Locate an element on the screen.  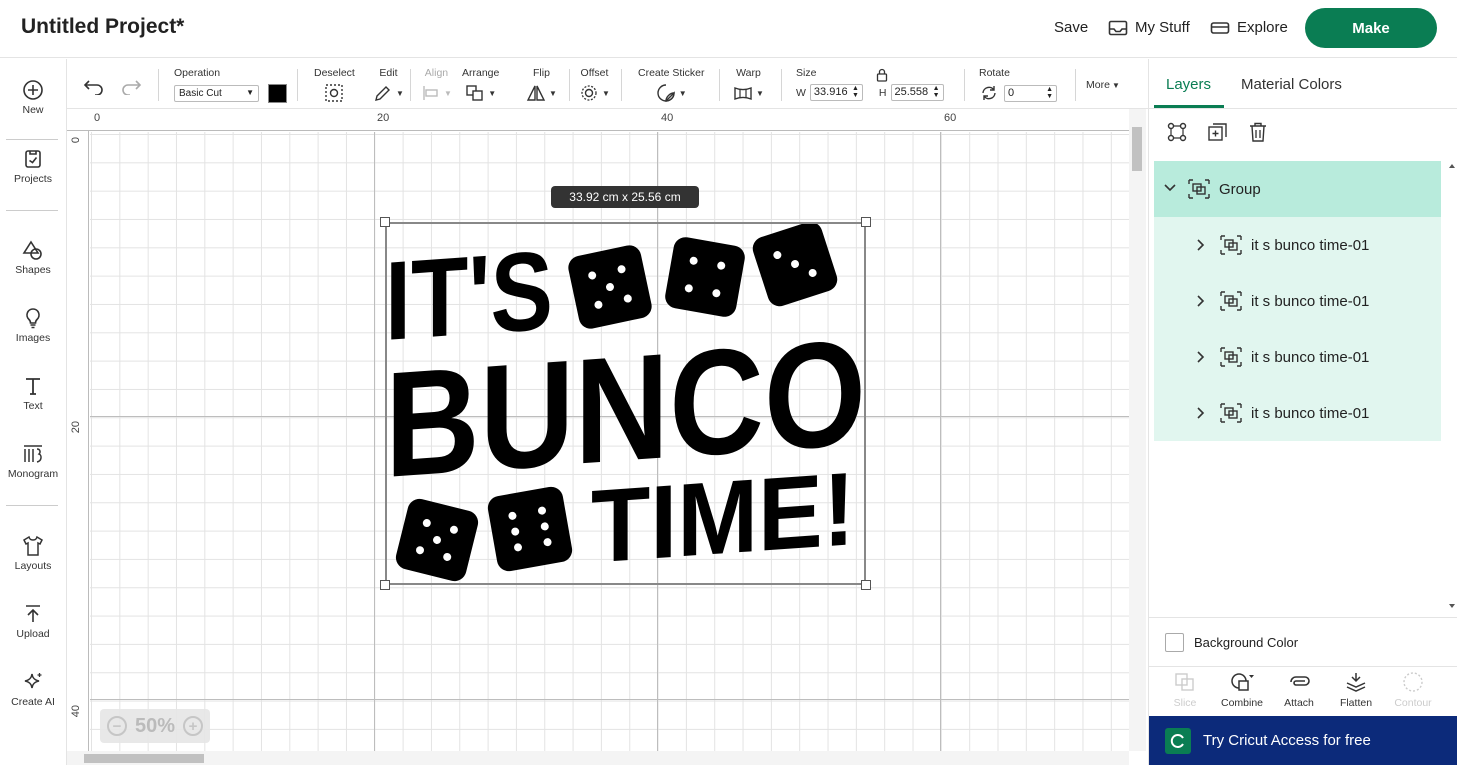
background-color-checkbox is located at coordinates (1174, 642).